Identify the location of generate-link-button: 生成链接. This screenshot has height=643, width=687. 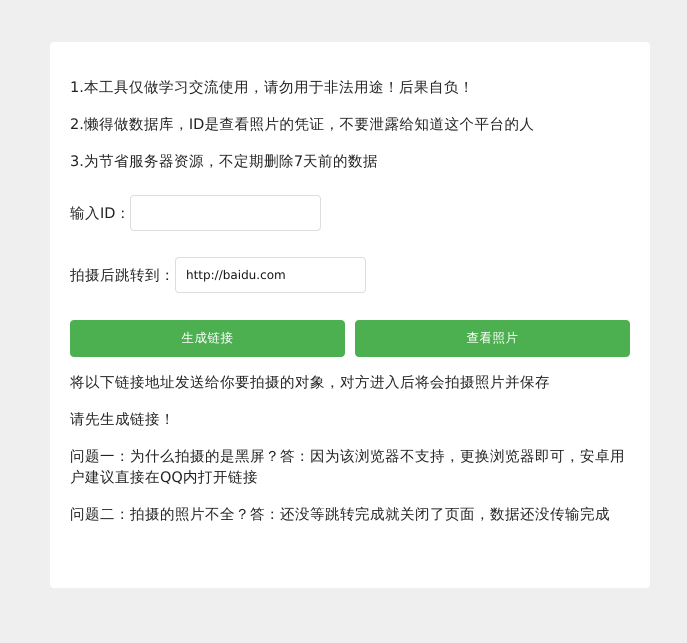
(207, 338).